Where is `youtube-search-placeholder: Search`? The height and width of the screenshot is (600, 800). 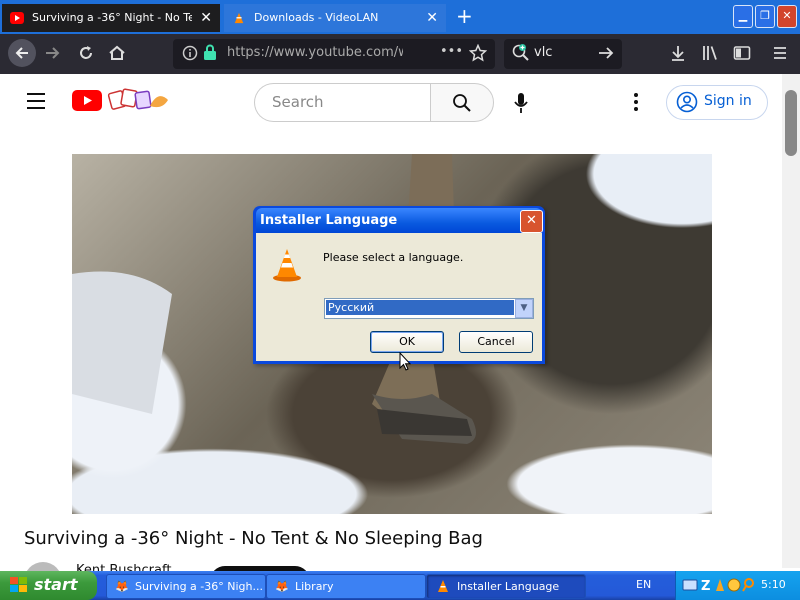
youtube-search-placeholder: Search is located at coordinates (298, 102).